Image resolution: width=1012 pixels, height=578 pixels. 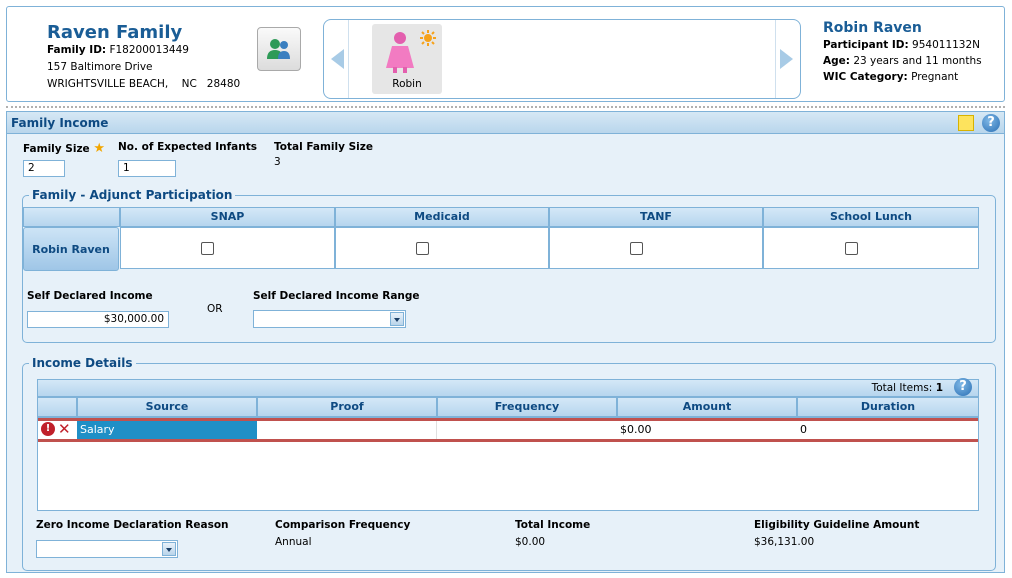 What do you see at coordinates (99, 148) in the screenshot?
I see `star-icon: ★` at bounding box center [99, 148].